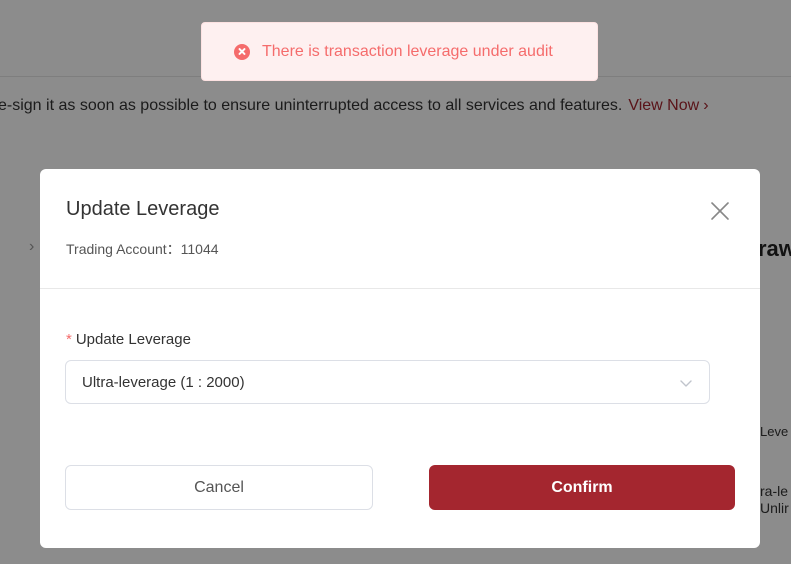  I want to click on leverage-field-label-text: Update Leverage, so click(133, 339).